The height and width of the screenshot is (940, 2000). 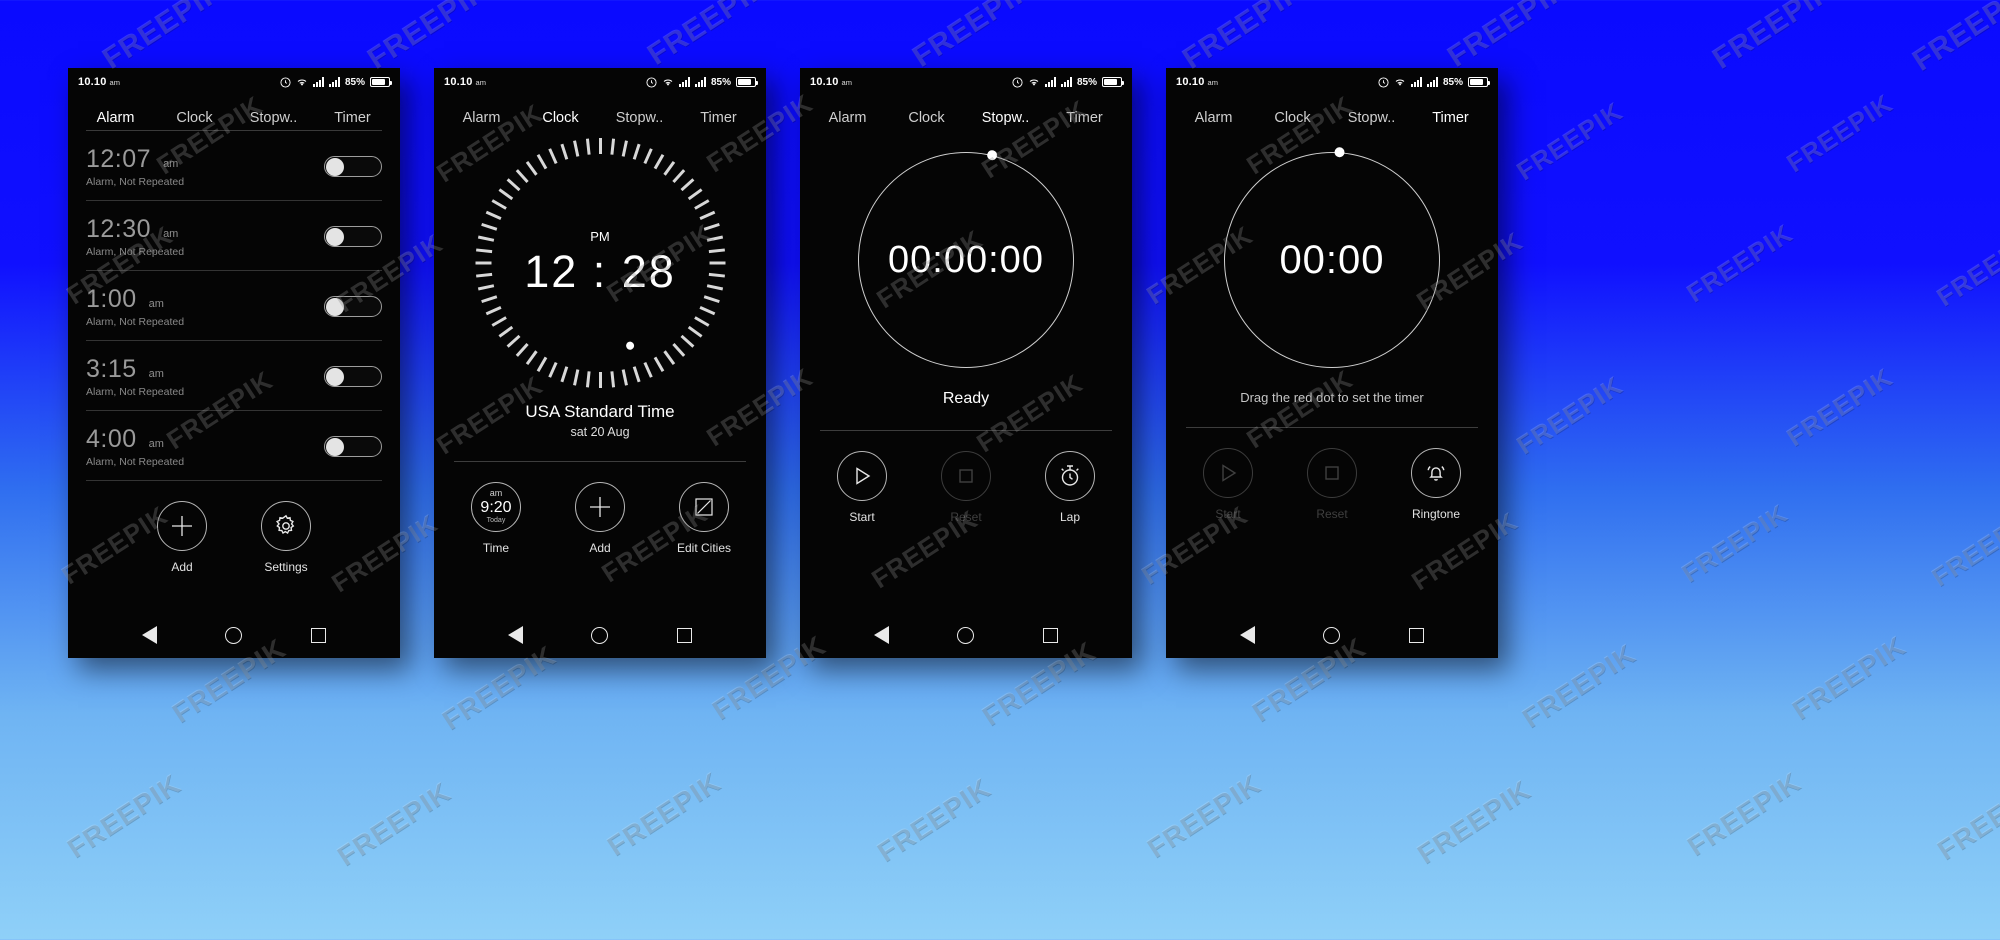 I want to click on status-icons: 85%, so click(x=336, y=82).